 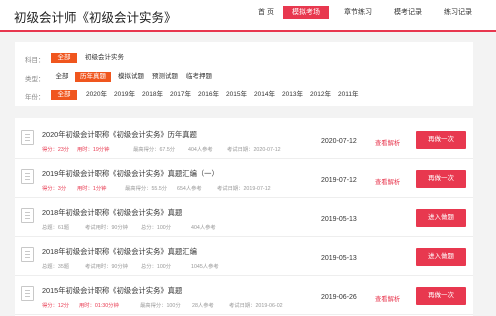 What do you see at coordinates (458, 12) in the screenshot?
I see `nav-practice-records: 练习记录` at bounding box center [458, 12].